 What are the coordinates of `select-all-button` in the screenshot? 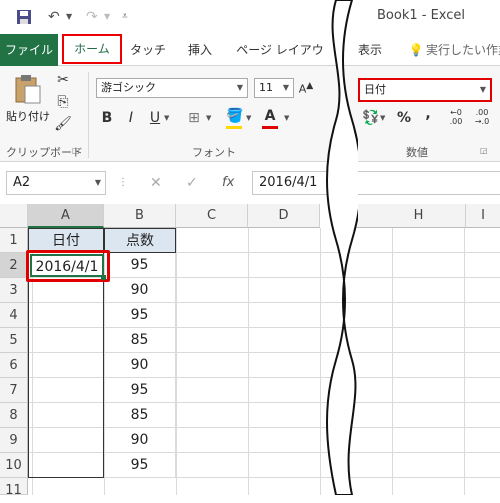 It's located at (14, 216).